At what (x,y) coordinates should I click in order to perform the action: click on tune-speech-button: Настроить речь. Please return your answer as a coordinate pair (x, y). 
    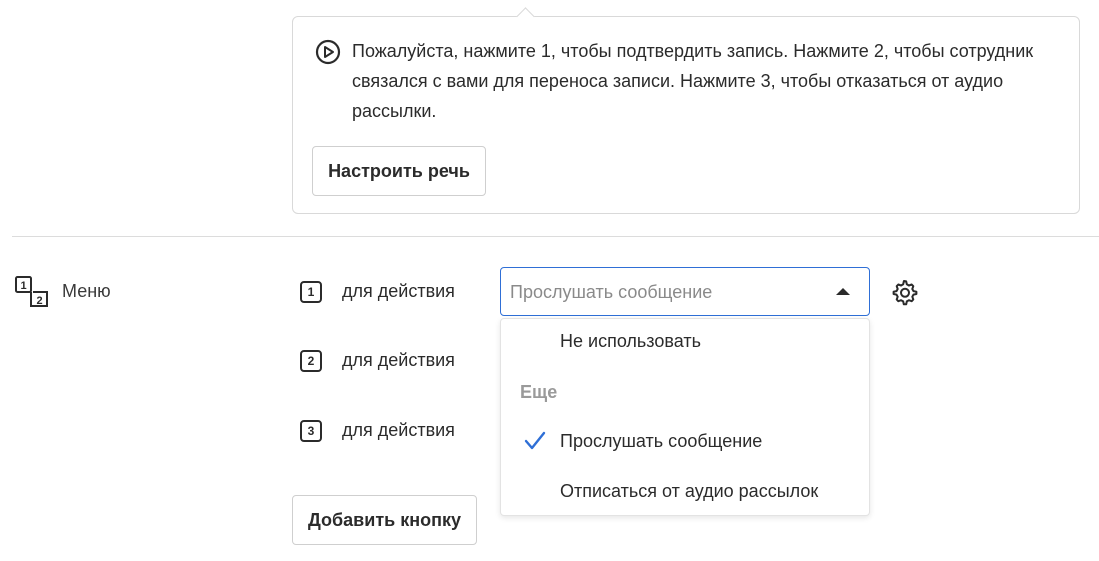
    Looking at the image, I should click on (399, 171).